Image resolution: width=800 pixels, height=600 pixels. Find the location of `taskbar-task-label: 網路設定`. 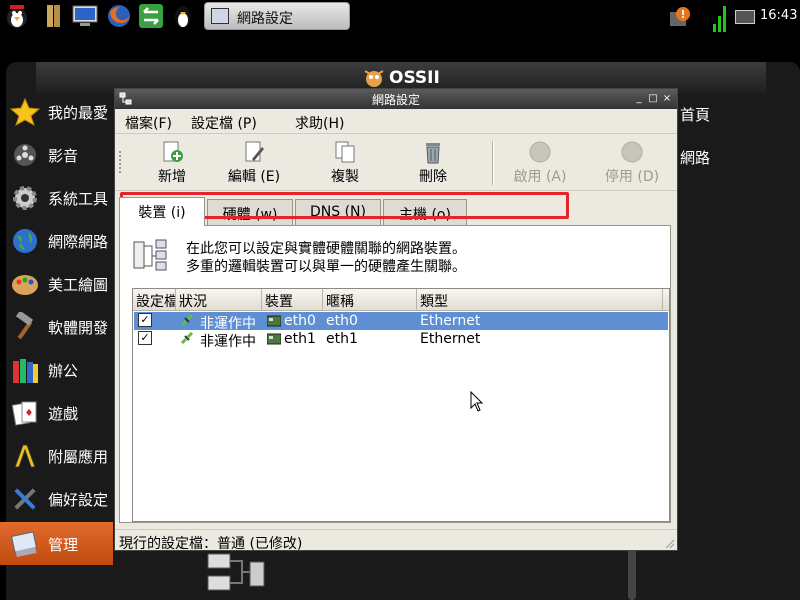

taskbar-task-label: 網路設定 is located at coordinates (265, 19).